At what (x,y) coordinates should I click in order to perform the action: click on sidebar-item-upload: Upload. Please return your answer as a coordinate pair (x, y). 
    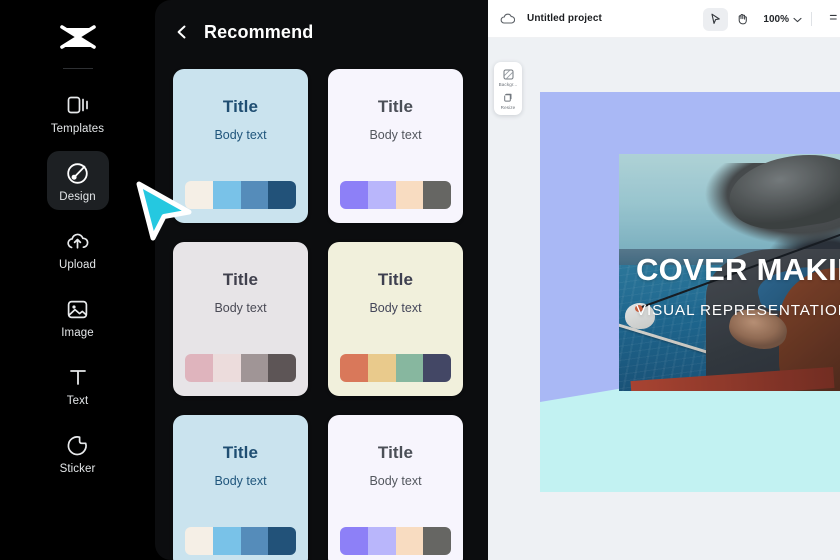
    Looking at the image, I should click on (78, 248).